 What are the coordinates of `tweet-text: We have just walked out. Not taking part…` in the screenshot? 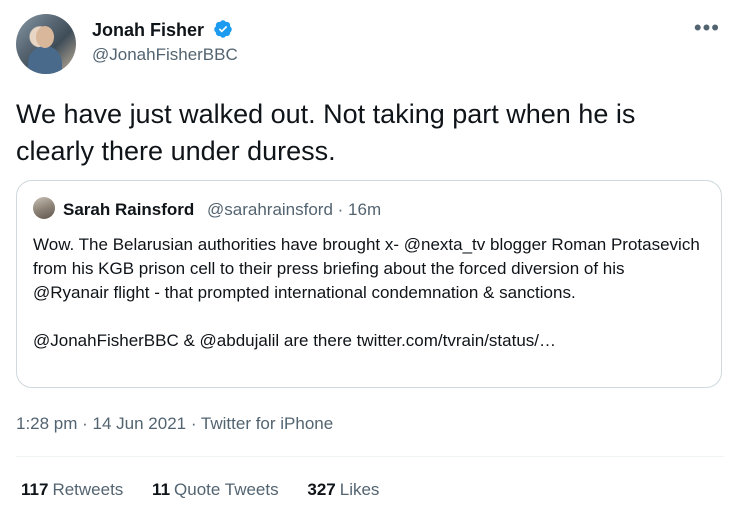 It's located at (326, 132).